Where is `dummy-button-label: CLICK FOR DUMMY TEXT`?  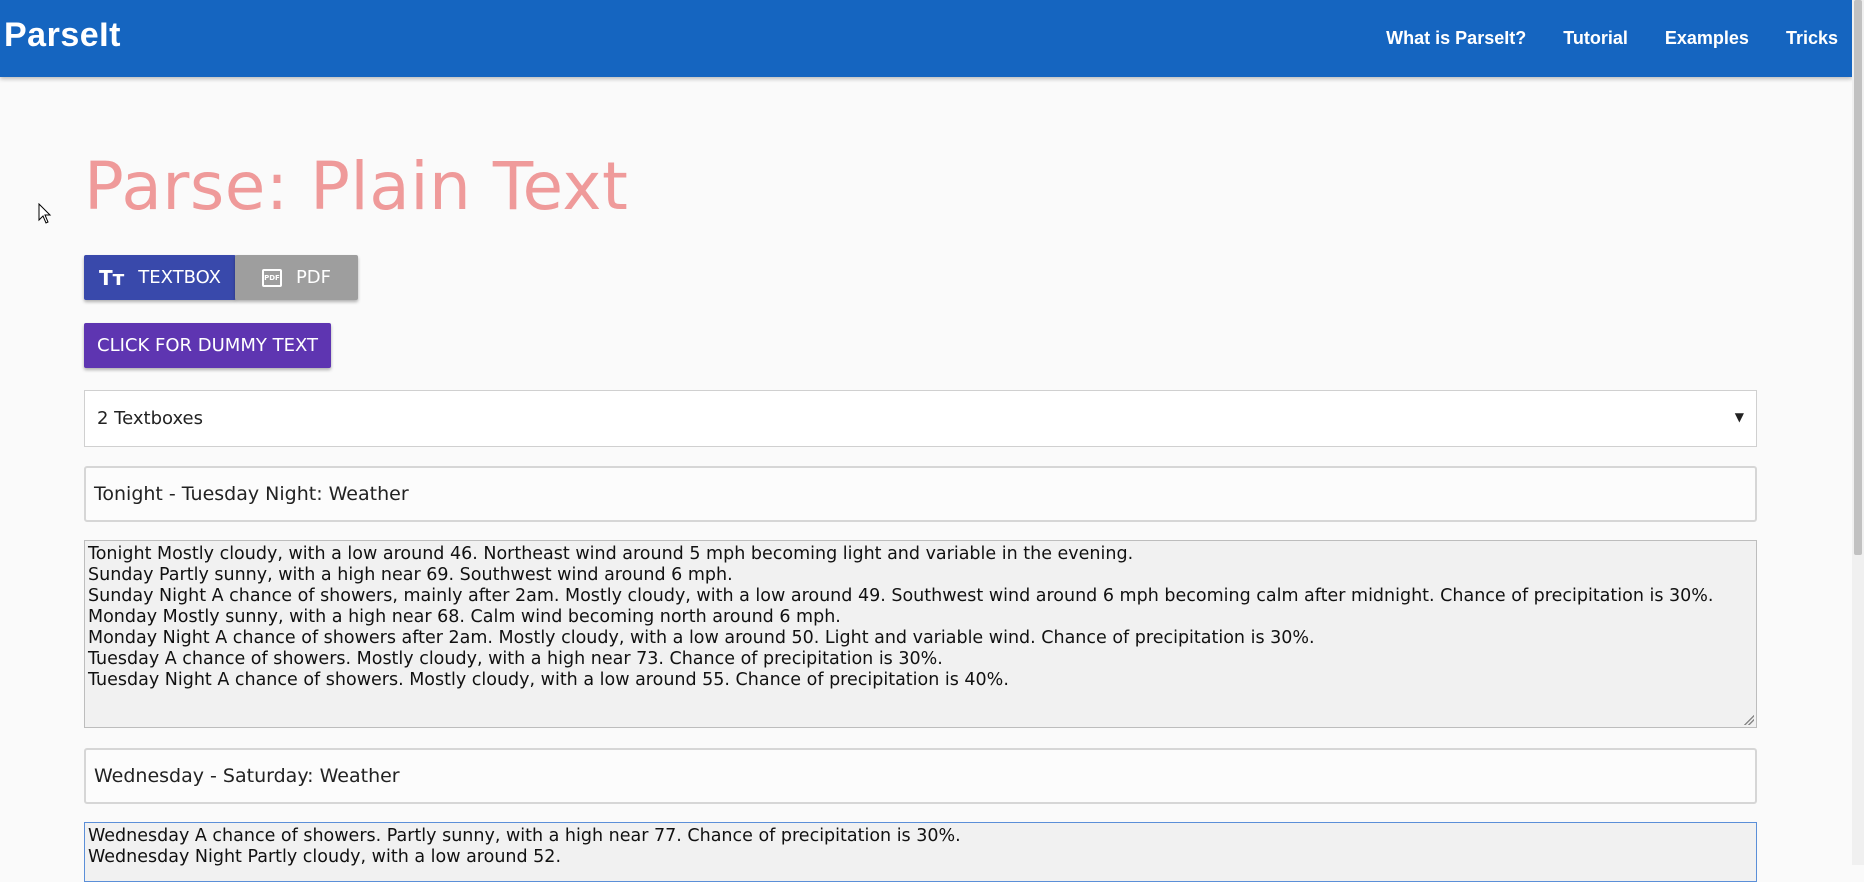 dummy-button-label: CLICK FOR DUMMY TEXT is located at coordinates (207, 345).